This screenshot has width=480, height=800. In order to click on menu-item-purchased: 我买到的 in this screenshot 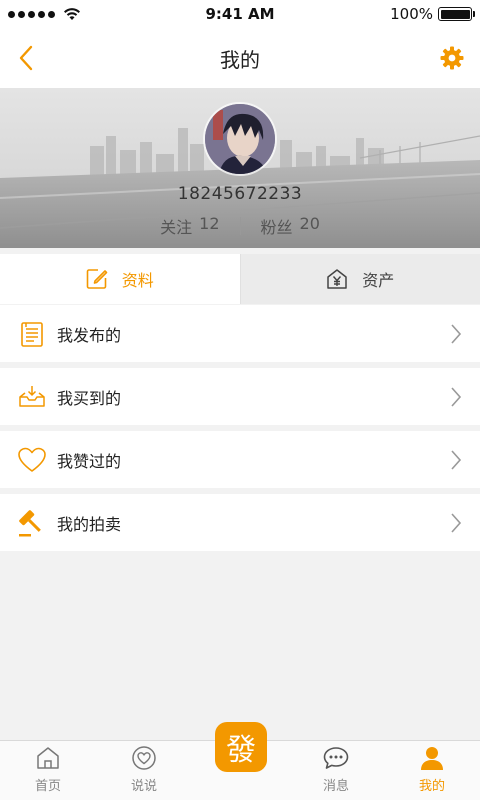, I will do `click(240, 396)`.